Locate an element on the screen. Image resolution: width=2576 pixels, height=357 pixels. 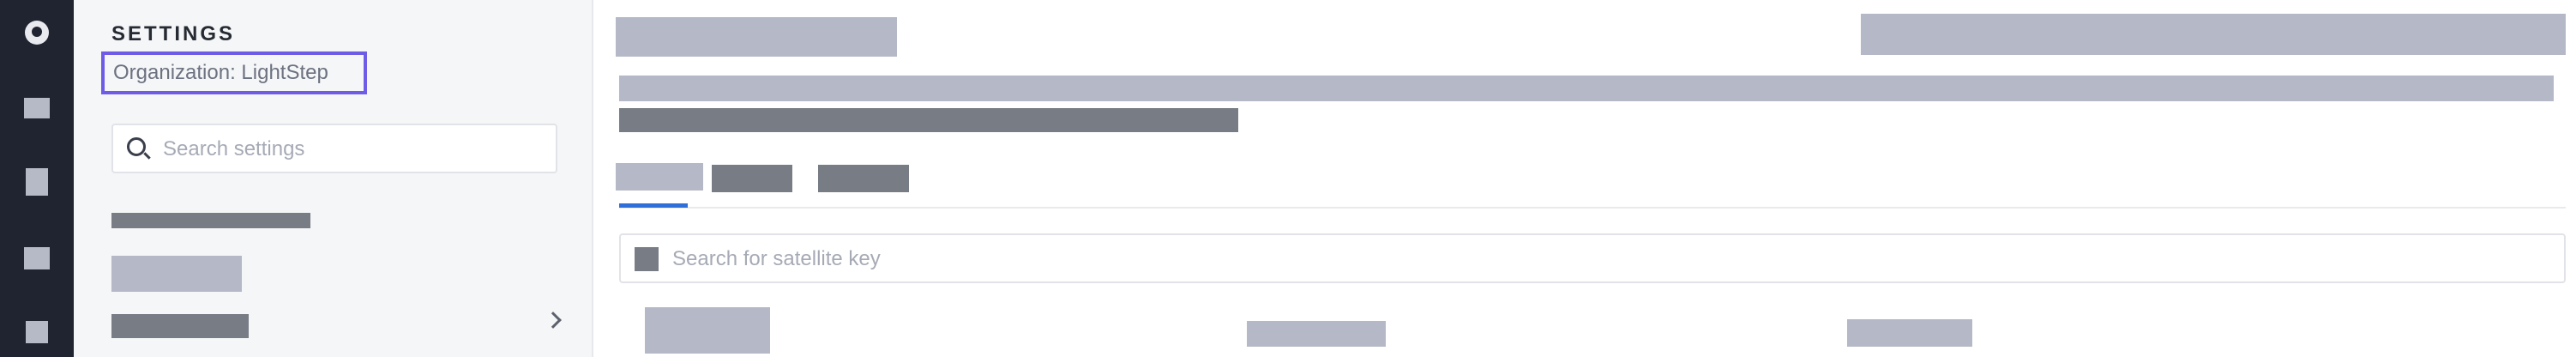
app-logo-icon is located at coordinates (37, 33).